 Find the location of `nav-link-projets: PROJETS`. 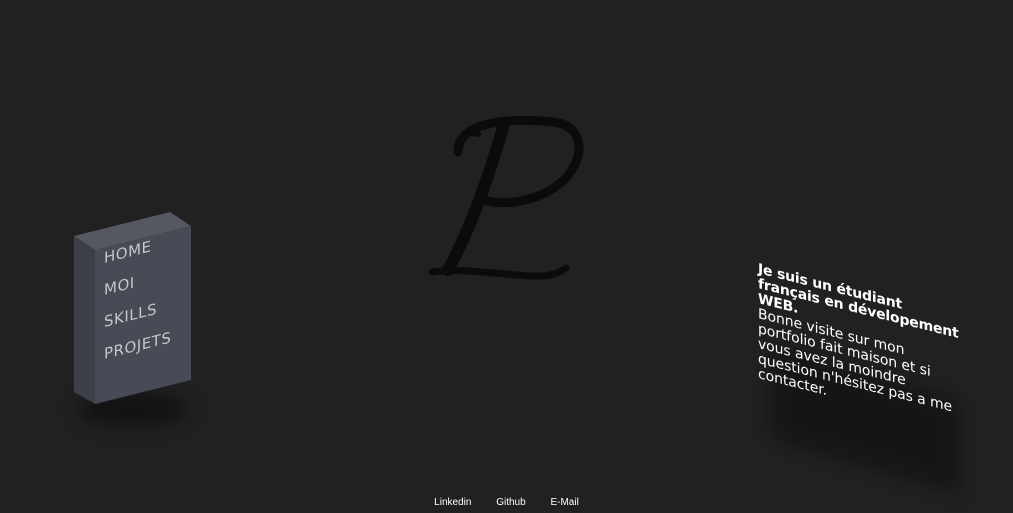

nav-link-projets: PROJETS is located at coordinates (149, 343).